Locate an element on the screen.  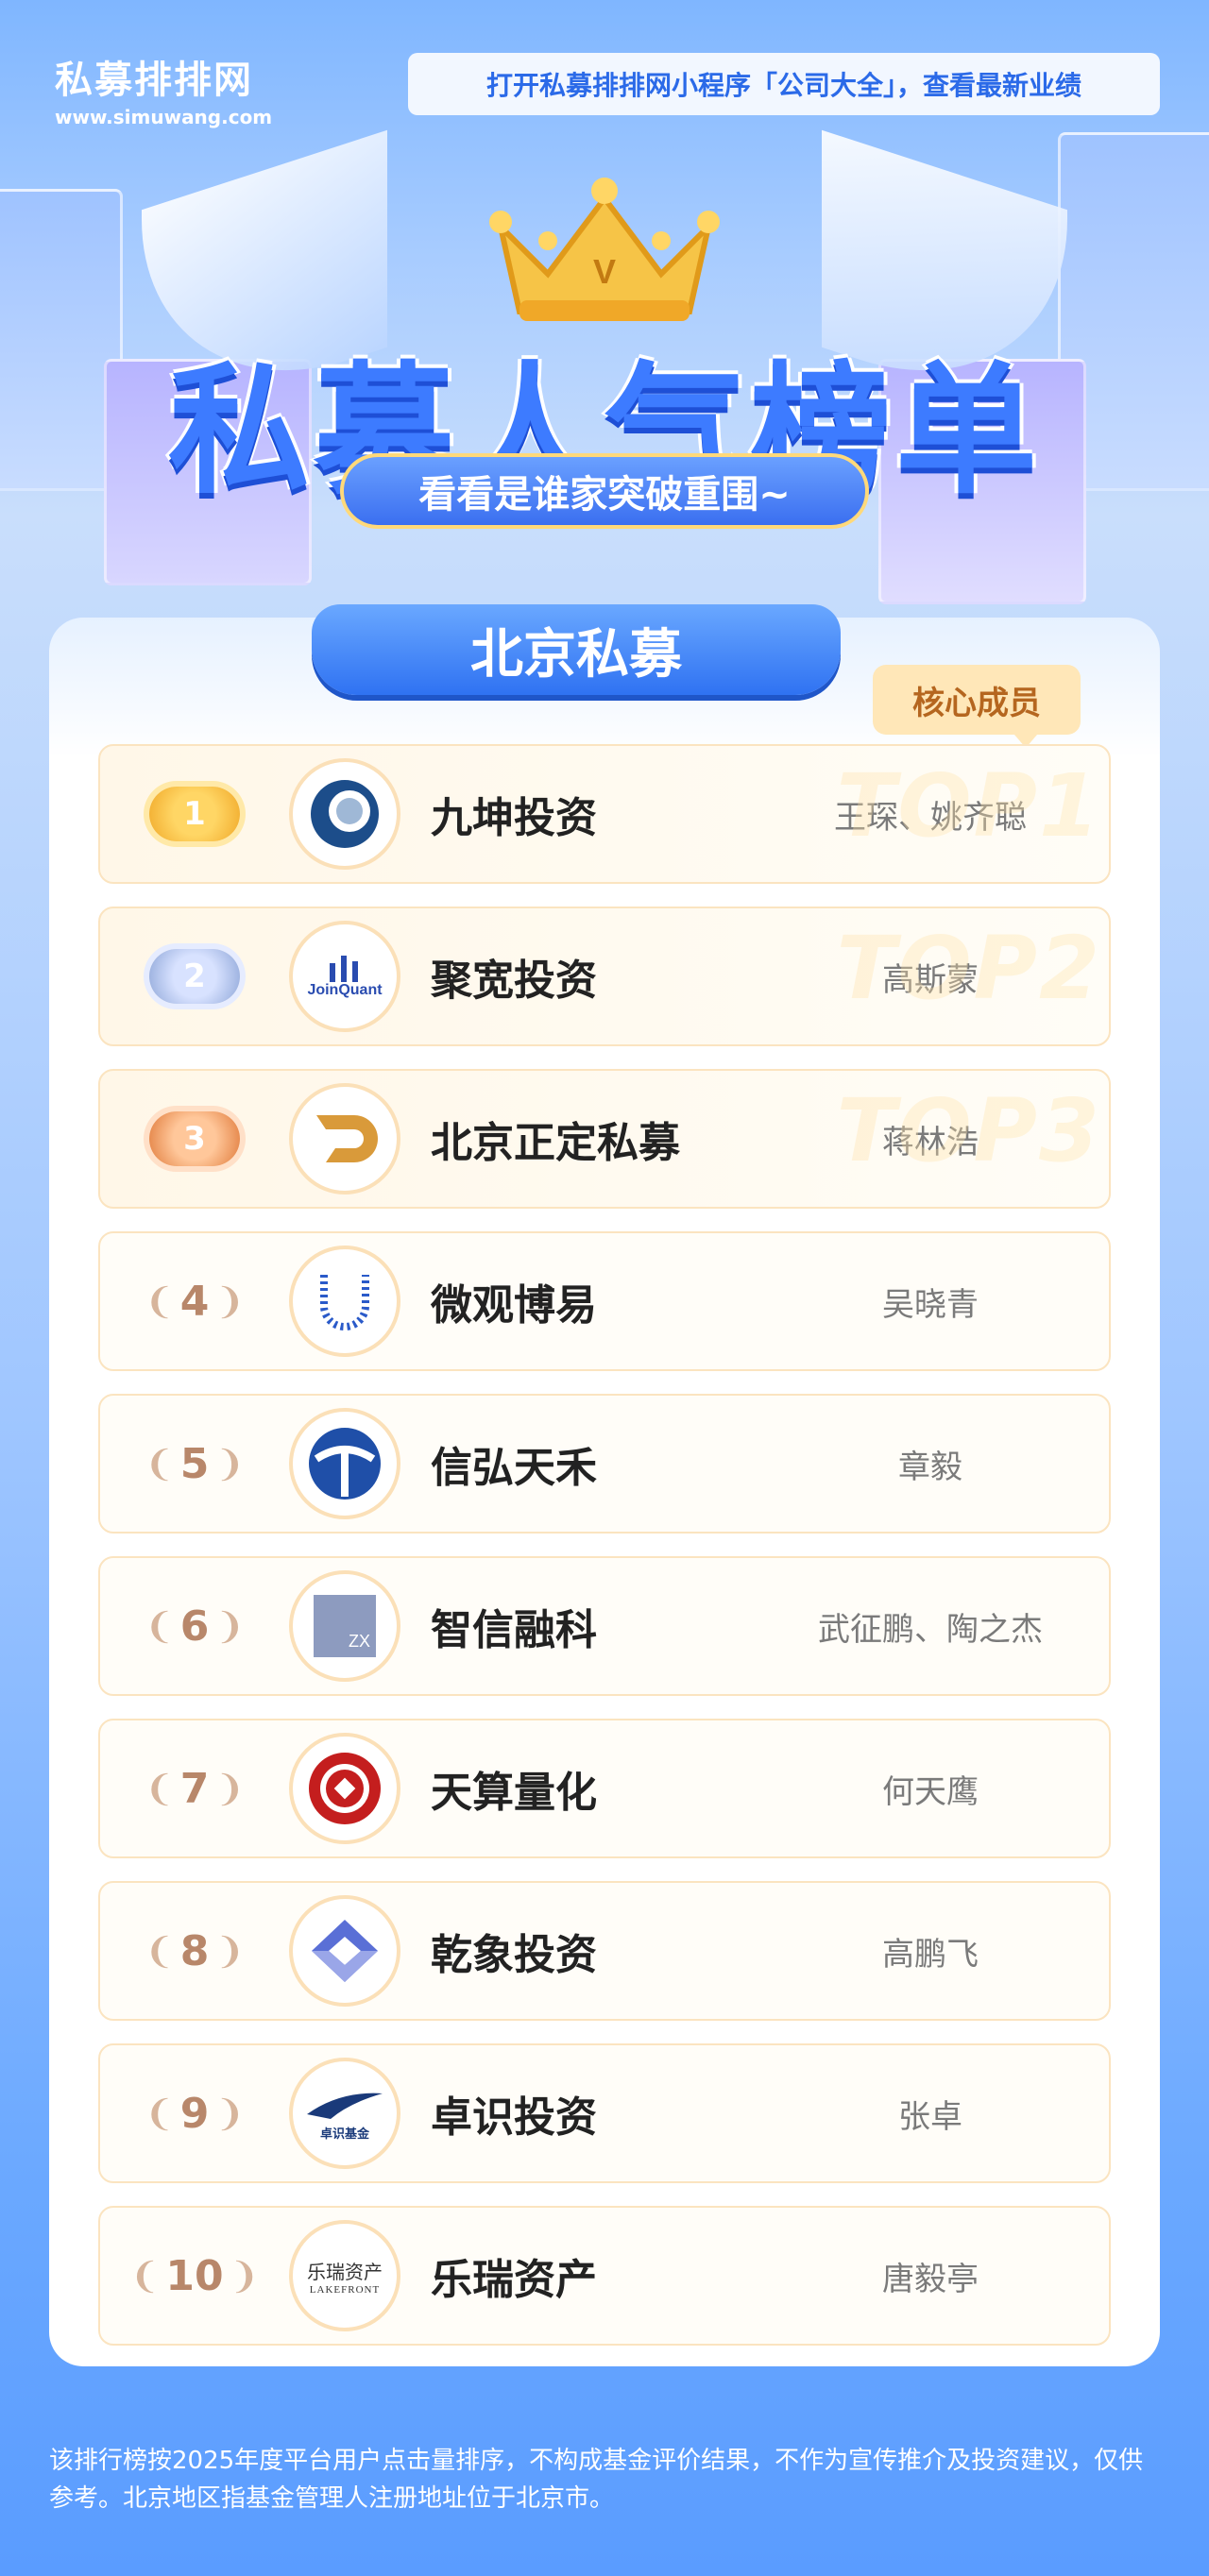
core-members: 唐毅亭 is located at coordinates (931, 2279).